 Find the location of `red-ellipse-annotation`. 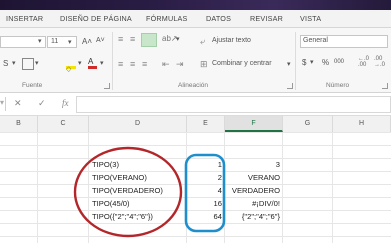

red-ellipse-annotation is located at coordinates (128, 192).